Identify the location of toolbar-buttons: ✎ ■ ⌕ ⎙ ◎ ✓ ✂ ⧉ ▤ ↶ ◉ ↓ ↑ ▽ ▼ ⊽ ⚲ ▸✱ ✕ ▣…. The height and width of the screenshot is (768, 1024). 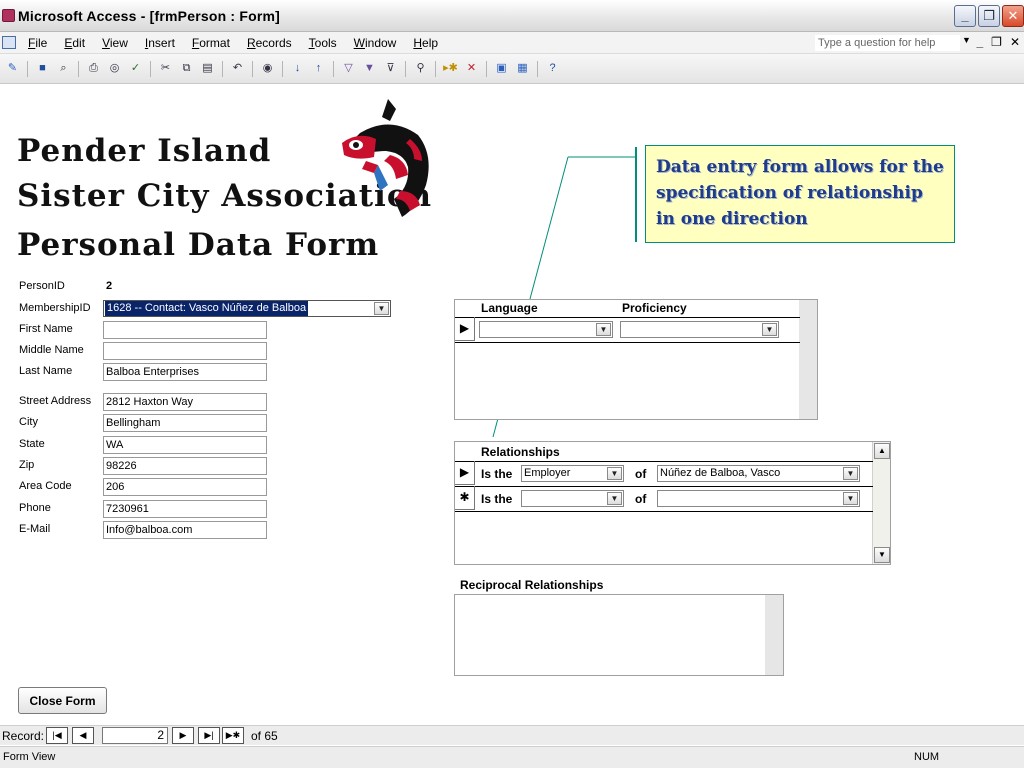
(282, 68).